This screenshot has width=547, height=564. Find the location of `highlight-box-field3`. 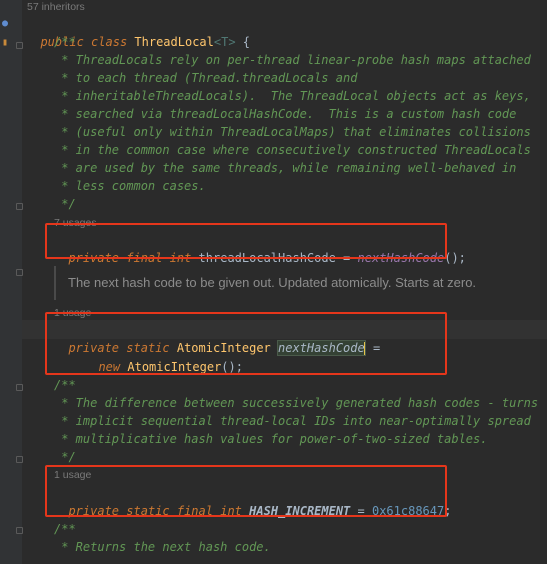

highlight-box-field3 is located at coordinates (246, 491).